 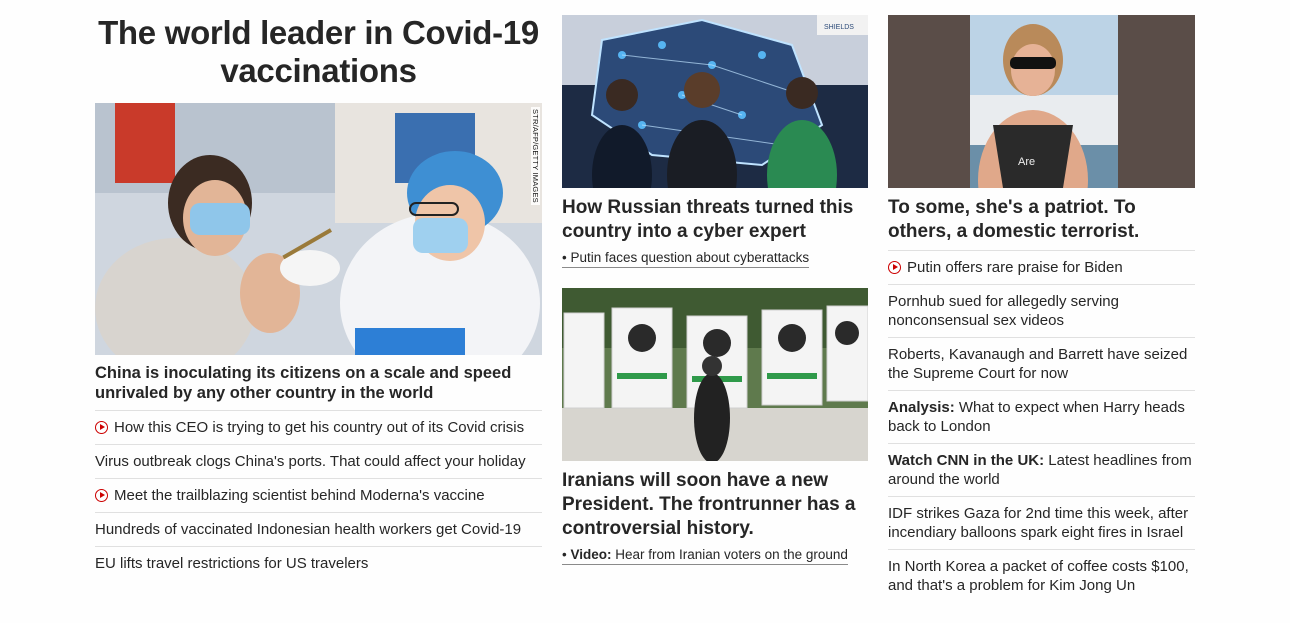 I want to click on sublink-text: Putin faces question about cyberattacks, so click(x=690, y=257).